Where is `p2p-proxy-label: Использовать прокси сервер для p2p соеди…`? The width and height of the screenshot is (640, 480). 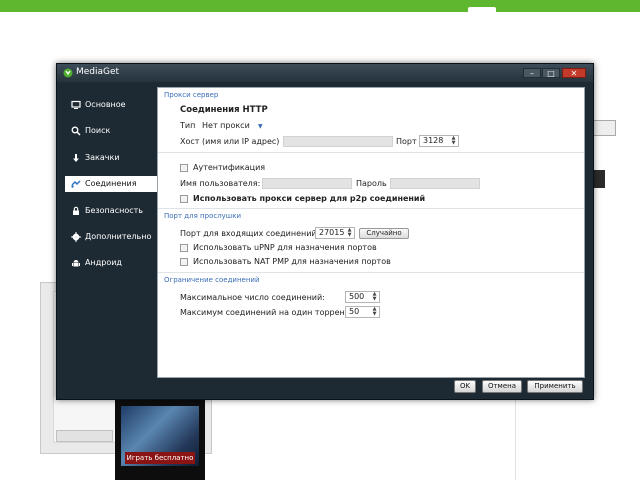 p2p-proxy-label: Использовать прокси сервер для p2p соеди… is located at coordinates (309, 198).